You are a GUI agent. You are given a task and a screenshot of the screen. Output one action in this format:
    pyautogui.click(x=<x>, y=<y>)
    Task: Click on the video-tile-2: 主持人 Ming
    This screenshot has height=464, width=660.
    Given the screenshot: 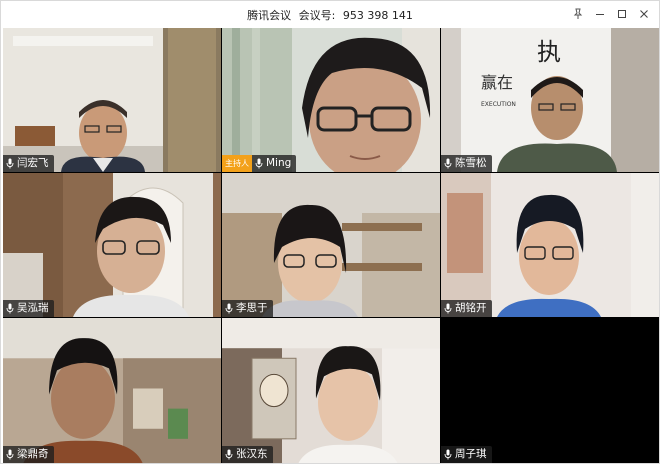 What is the action you would take?
    pyautogui.click(x=331, y=100)
    